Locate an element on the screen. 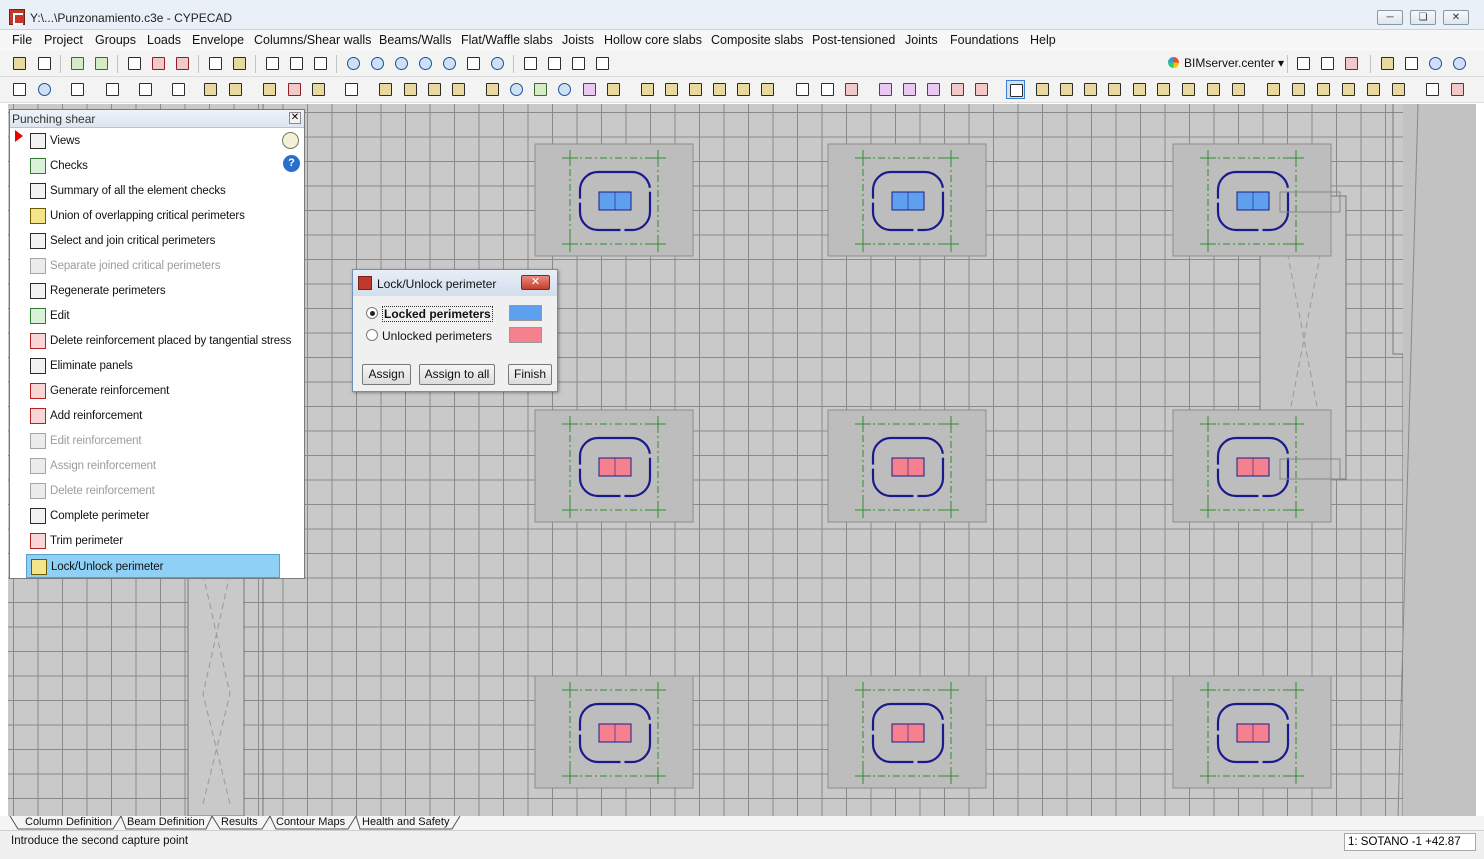 This screenshot has width=1484, height=859. globe-icon is located at coordinates (1459, 63).